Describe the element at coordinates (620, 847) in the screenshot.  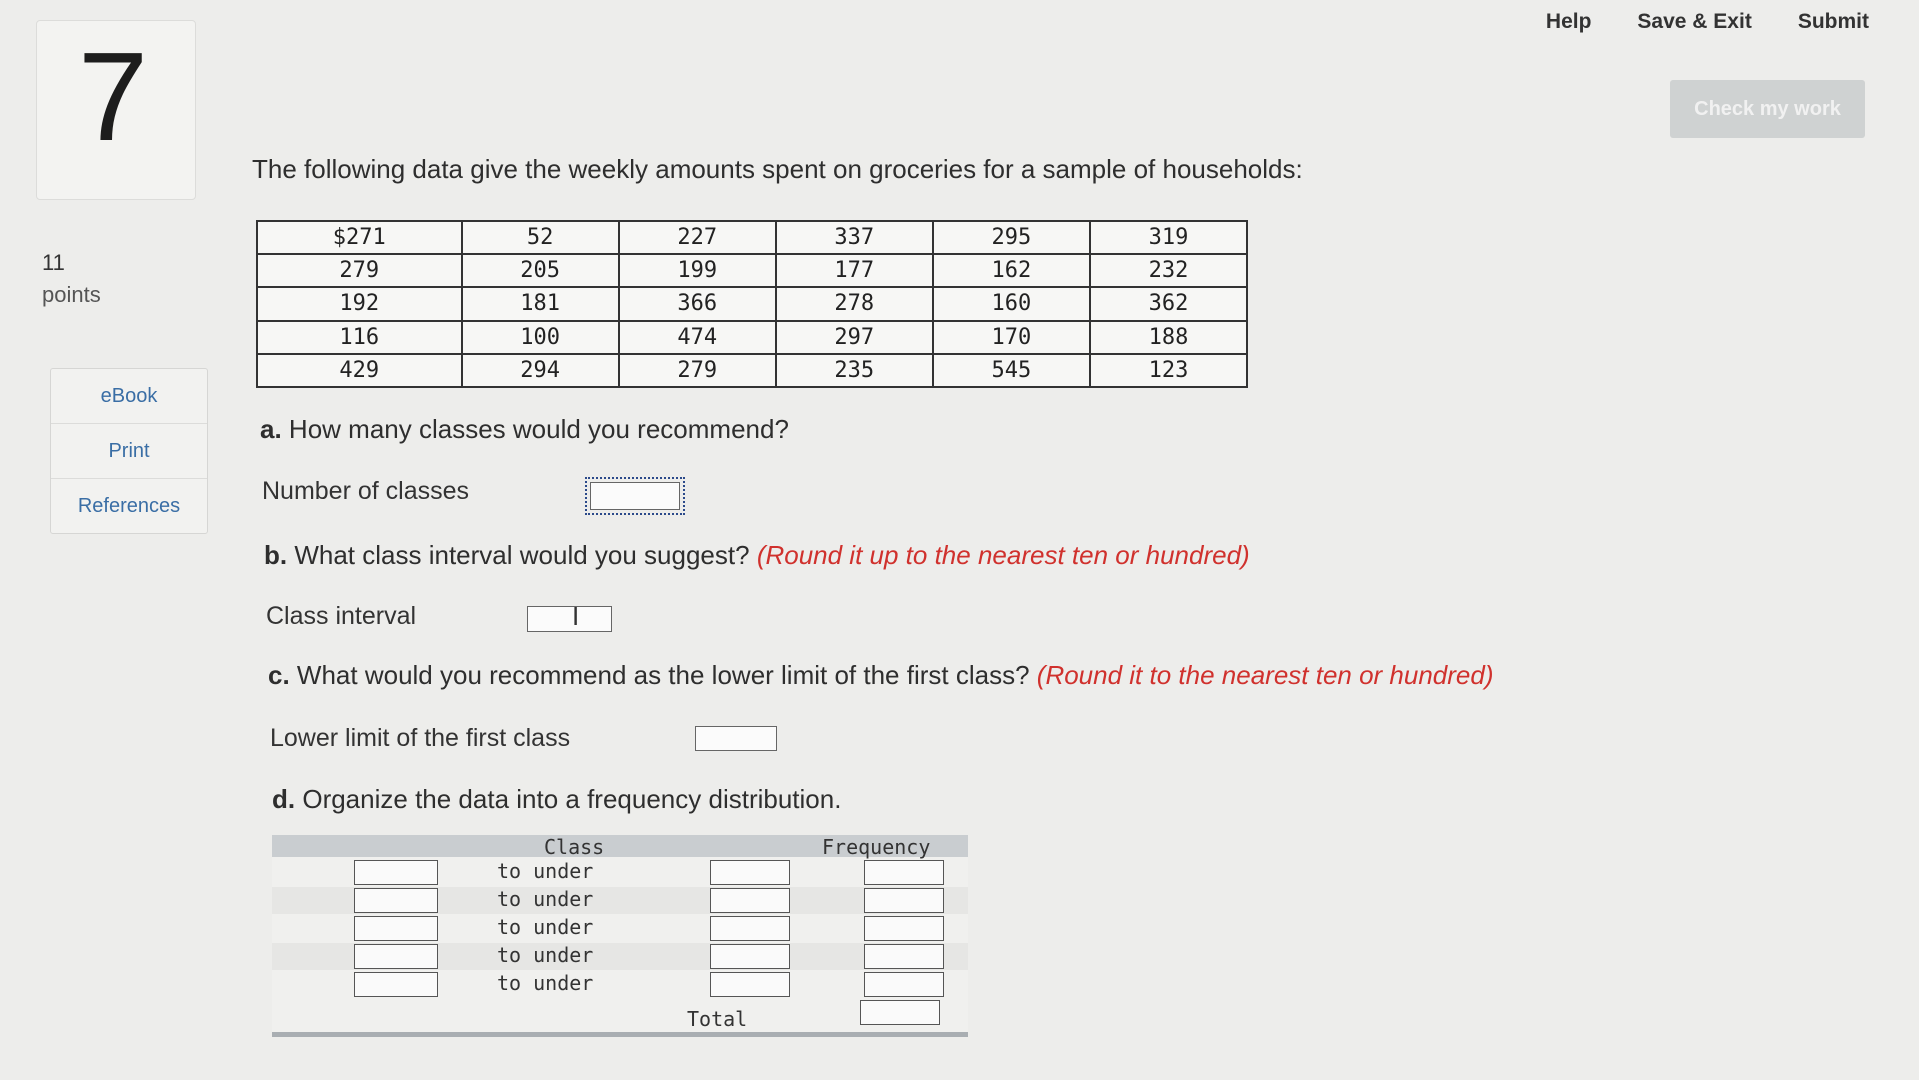
I see `freq-table-header: Class Frequency` at that location.